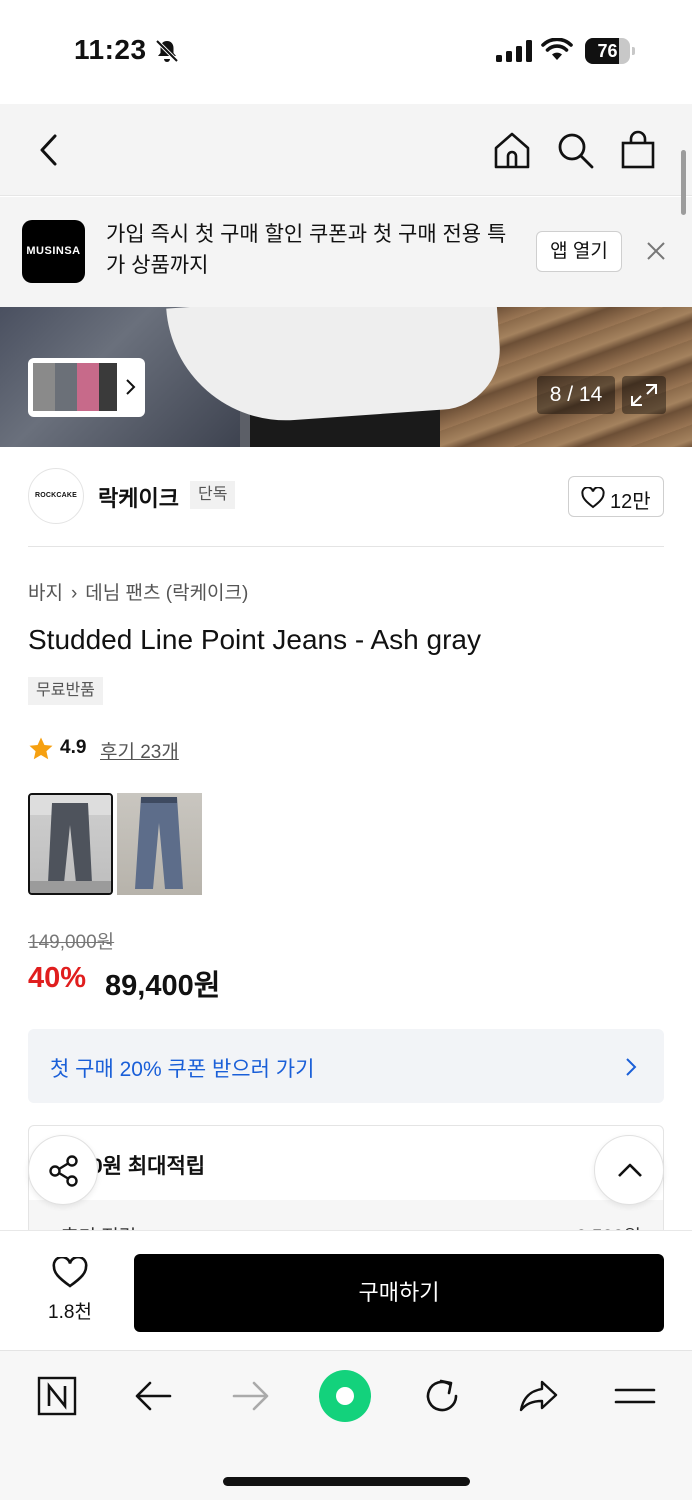 The width and height of the screenshot is (692, 1500). What do you see at coordinates (630, 502) in the screenshot?
I see `brand-like-count: 12만` at bounding box center [630, 502].